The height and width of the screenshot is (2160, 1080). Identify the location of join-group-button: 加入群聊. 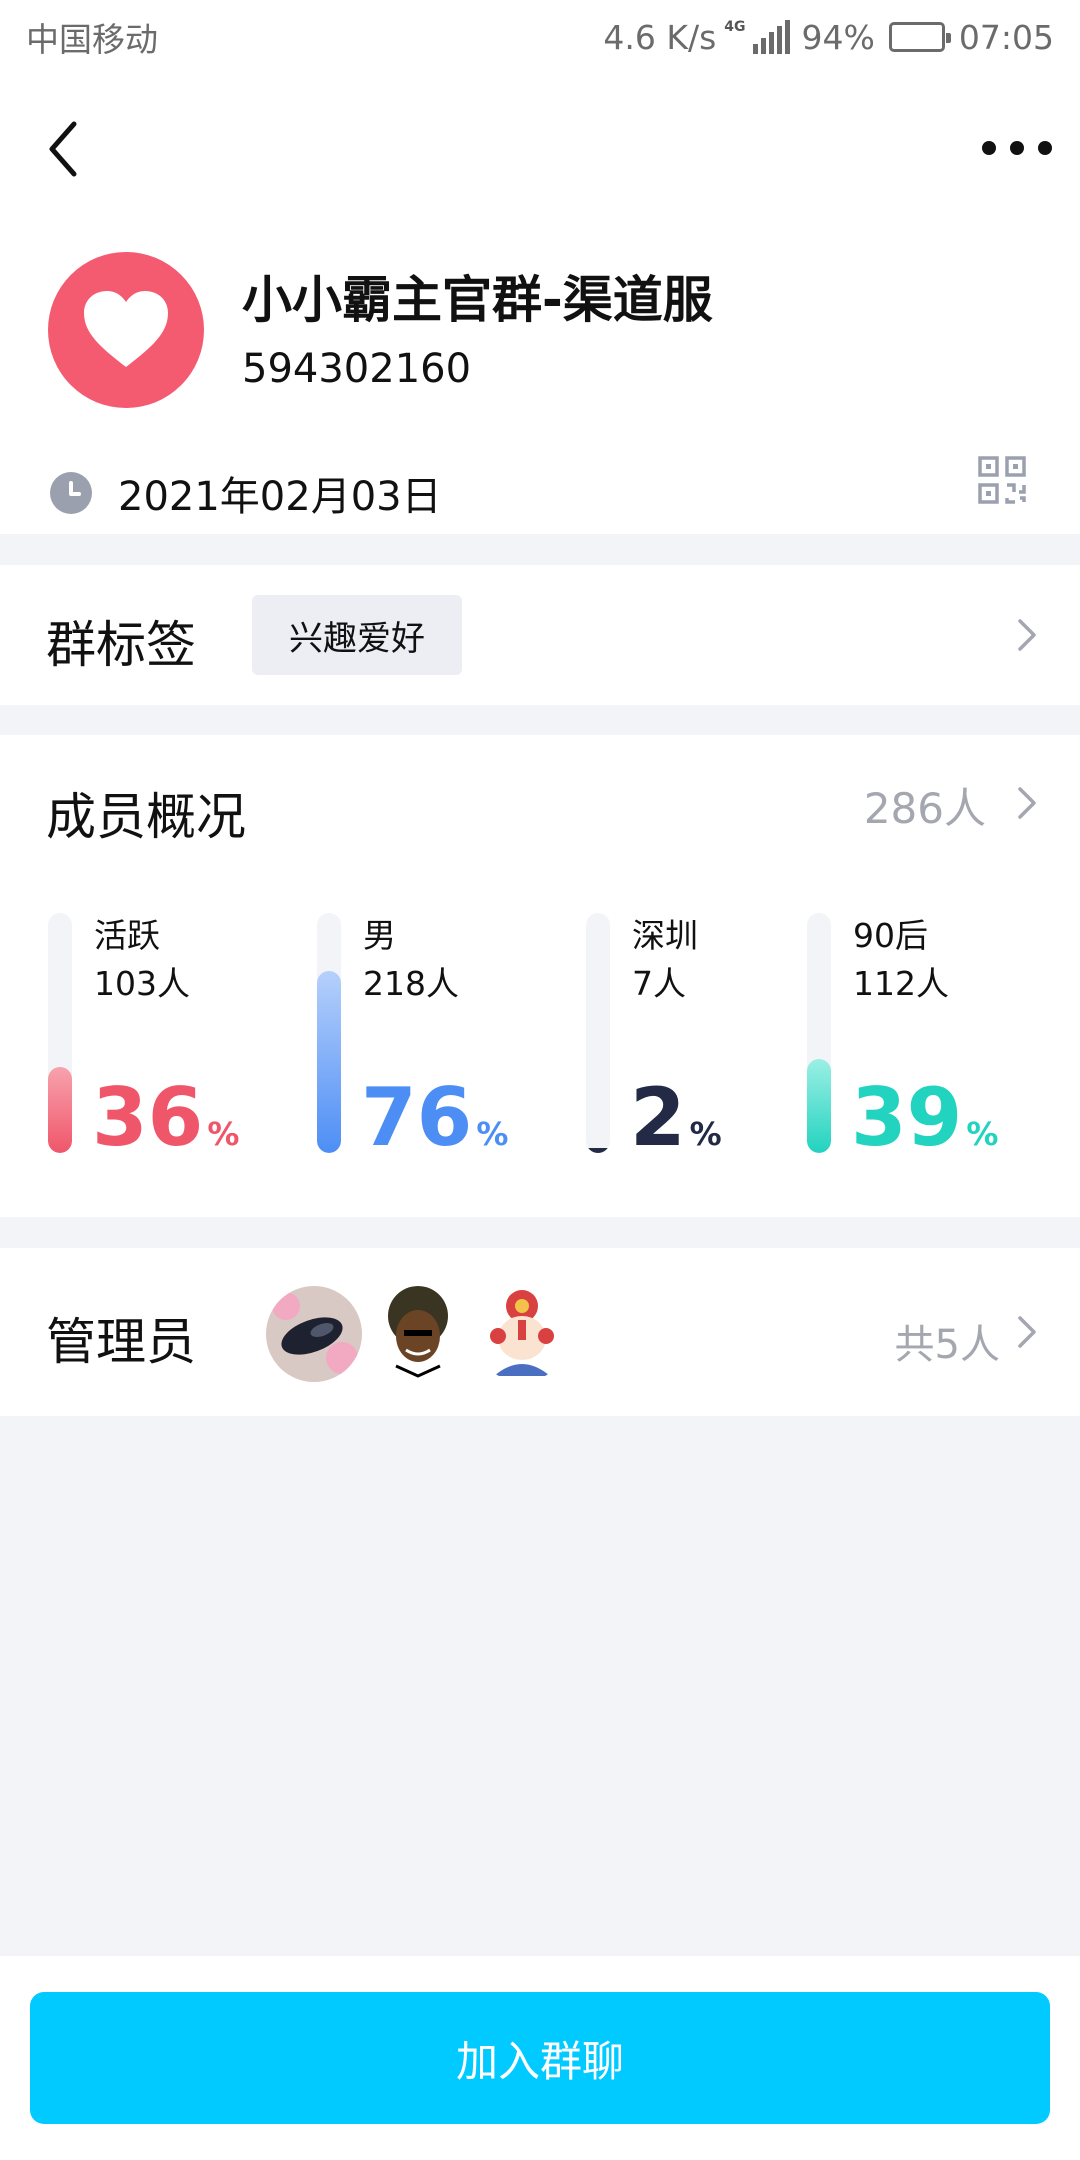
(540, 2058).